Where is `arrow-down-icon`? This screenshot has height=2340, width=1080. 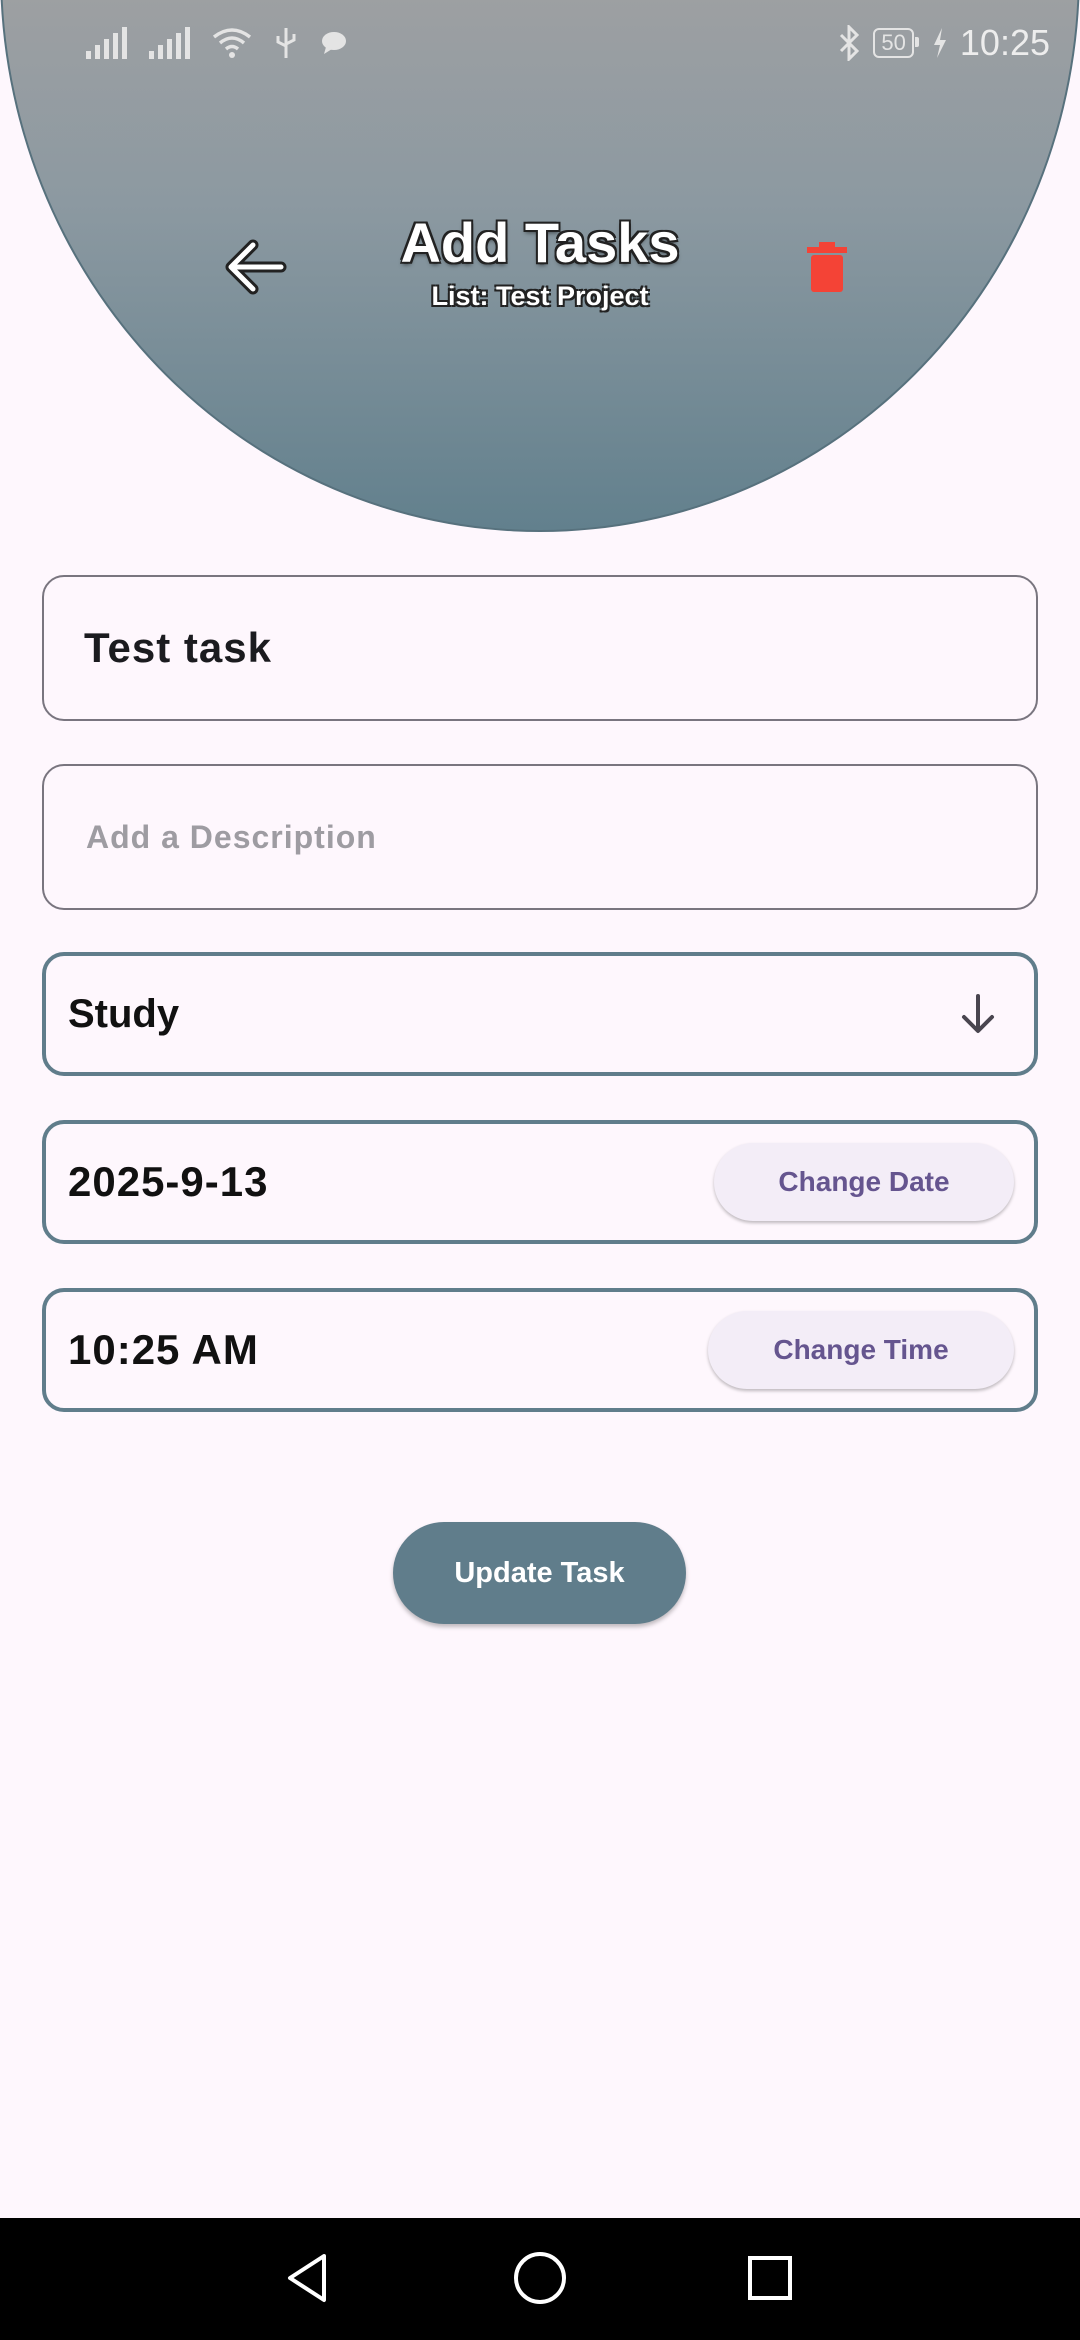 arrow-down-icon is located at coordinates (978, 1013).